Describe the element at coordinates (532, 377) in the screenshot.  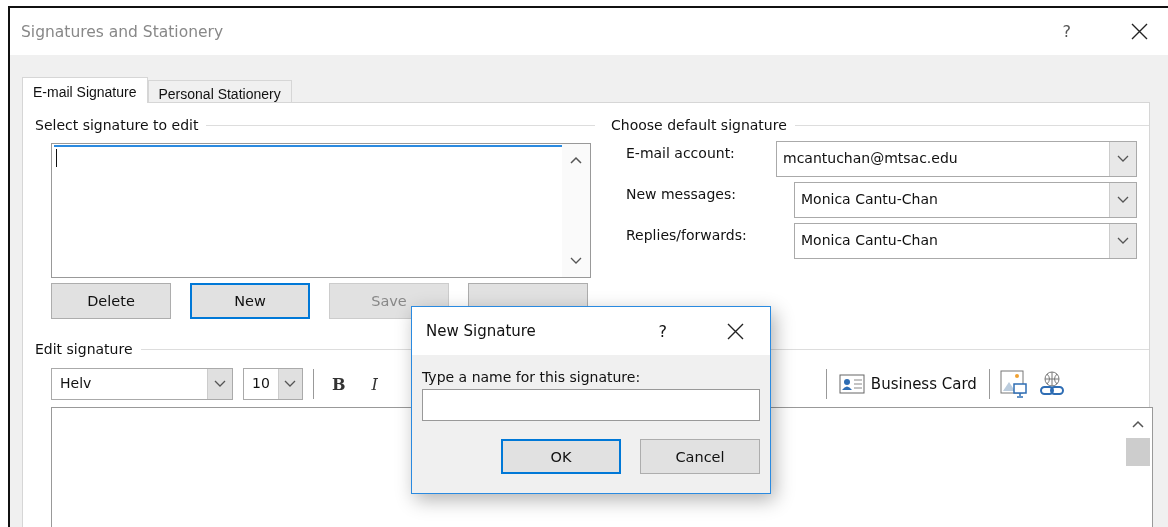
I see `field-label: Type a name for this signature:` at that location.